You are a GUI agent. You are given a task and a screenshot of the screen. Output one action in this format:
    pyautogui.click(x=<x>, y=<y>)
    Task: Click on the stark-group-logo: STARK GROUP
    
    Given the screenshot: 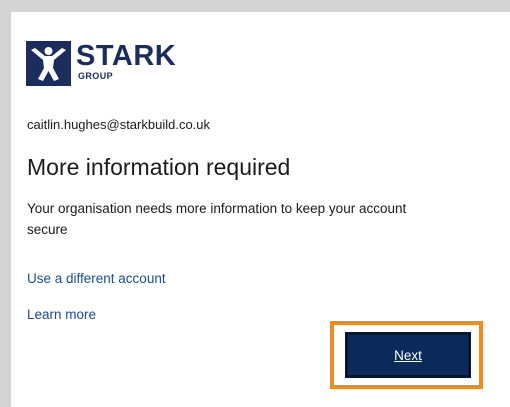 What is the action you would take?
    pyautogui.click(x=101, y=63)
    